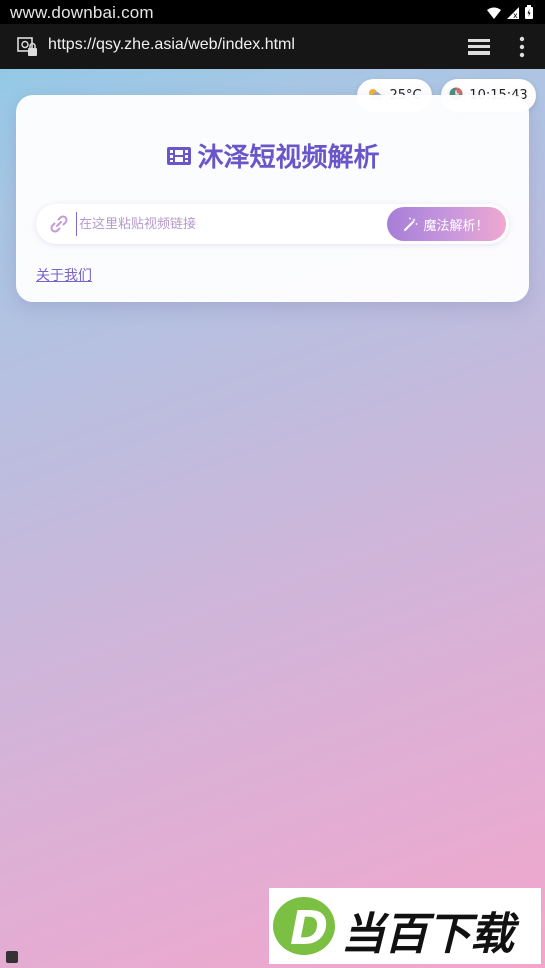 This screenshot has width=545, height=968. Describe the element at coordinates (59, 224) in the screenshot. I see `link-icon` at that location.